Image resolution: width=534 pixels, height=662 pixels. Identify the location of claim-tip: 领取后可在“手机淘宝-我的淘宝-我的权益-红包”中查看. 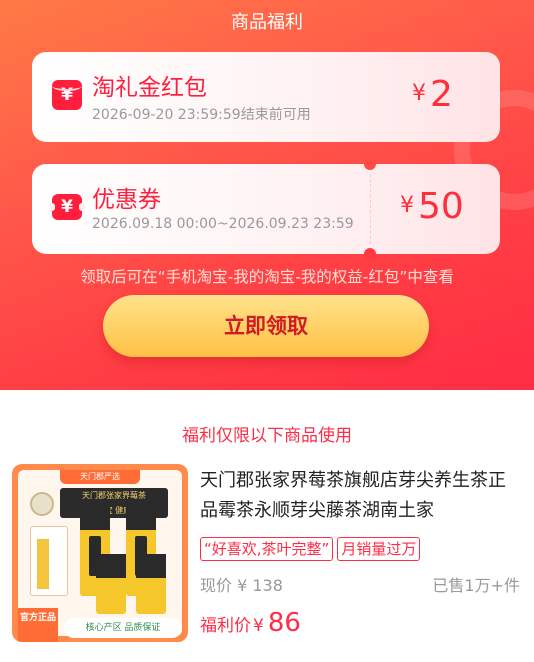
(267, 277).